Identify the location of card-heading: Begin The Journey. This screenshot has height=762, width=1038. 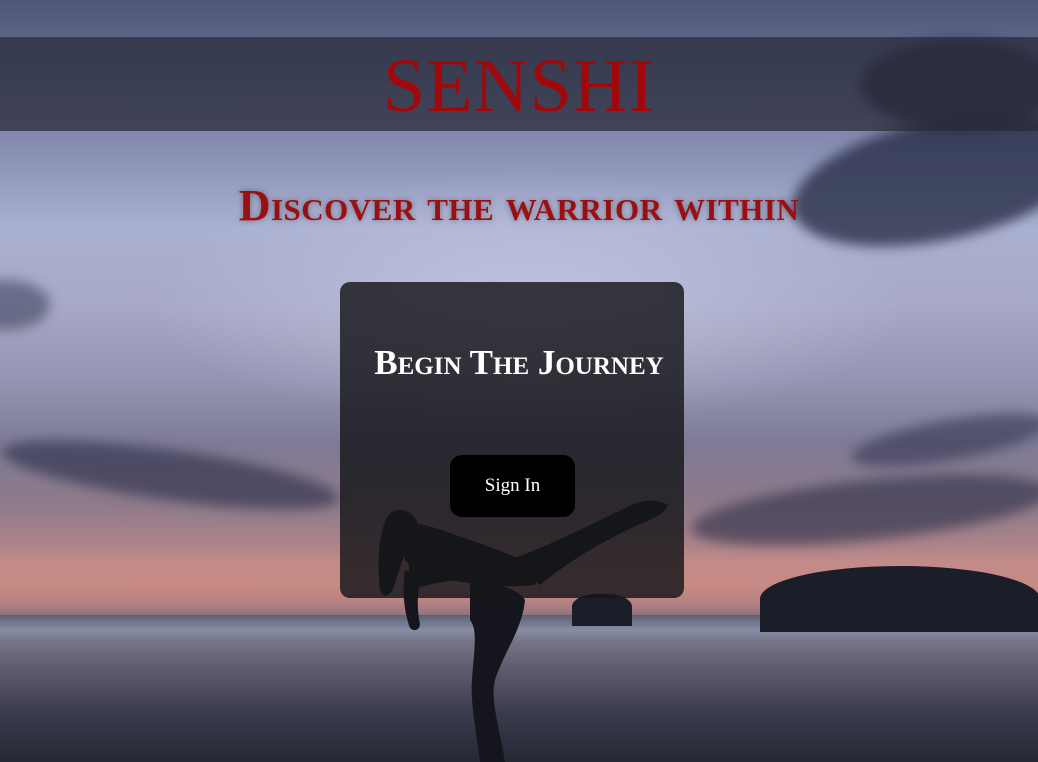
(519, 362).